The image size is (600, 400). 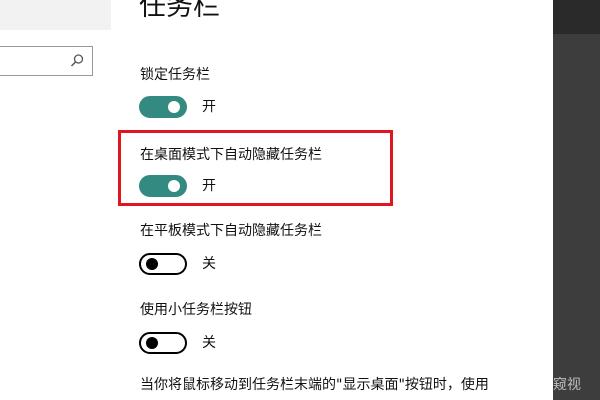 I want to click on peek-description: 当你将鼠标移动到任务栏末端的"显示桌面"按钮时，使用, so click(x=314, y=385).